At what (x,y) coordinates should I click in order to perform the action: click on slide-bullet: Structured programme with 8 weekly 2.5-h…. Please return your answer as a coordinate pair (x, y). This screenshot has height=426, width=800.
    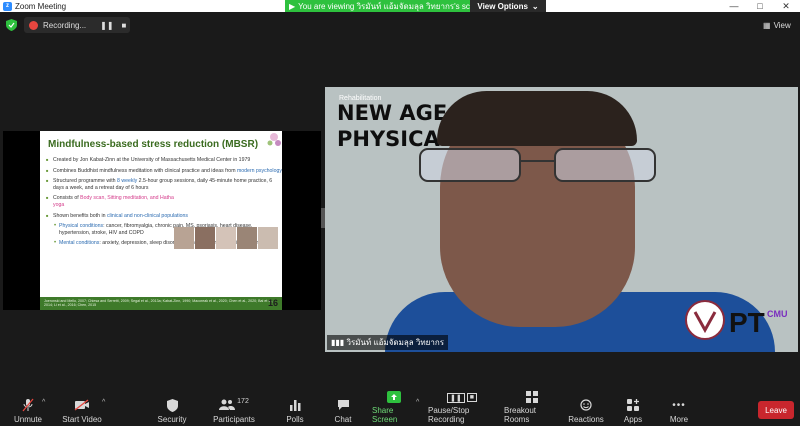
    Looking at the image, I should click on (164, 184).